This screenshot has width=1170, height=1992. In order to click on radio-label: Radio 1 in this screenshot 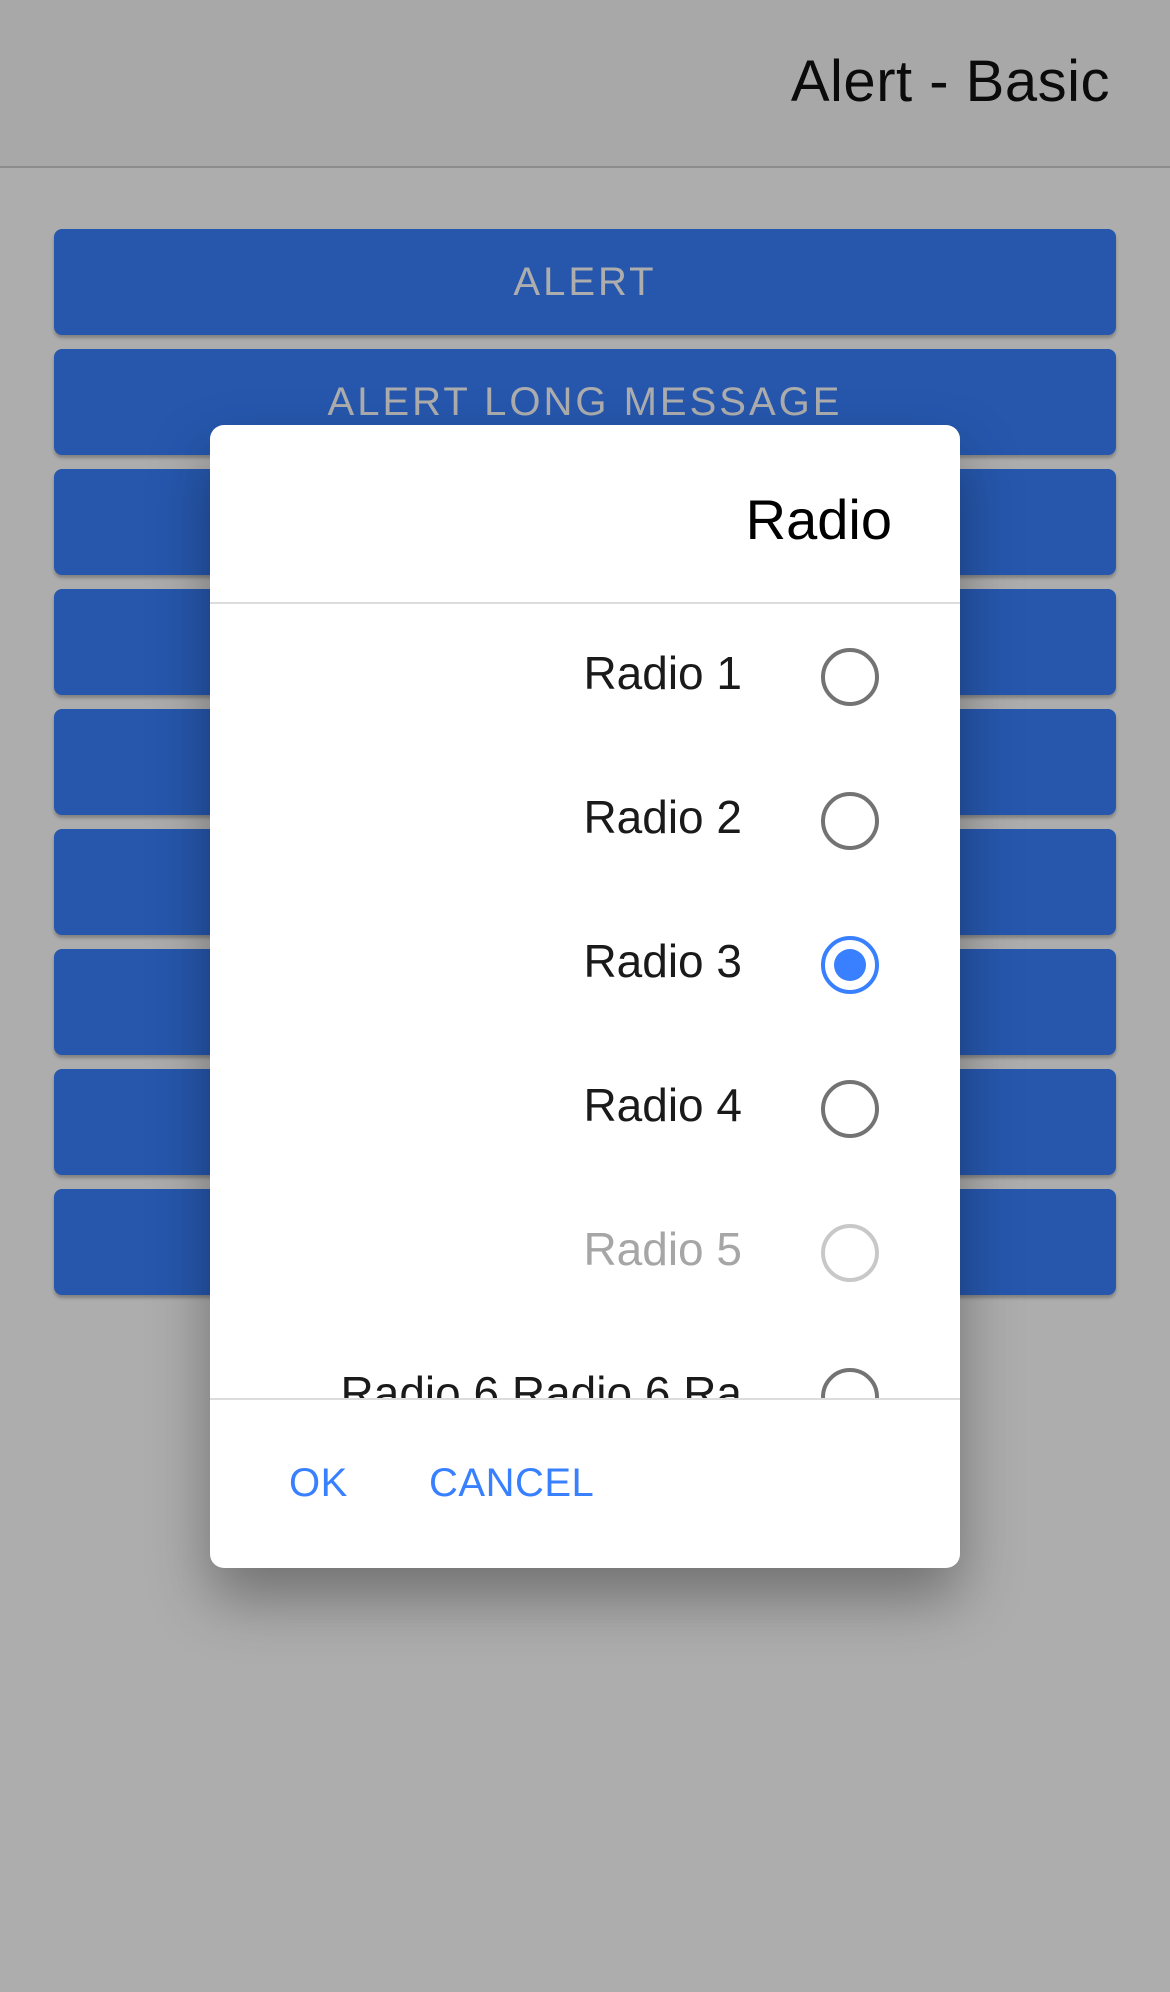, I will do `click(662, 673)`.